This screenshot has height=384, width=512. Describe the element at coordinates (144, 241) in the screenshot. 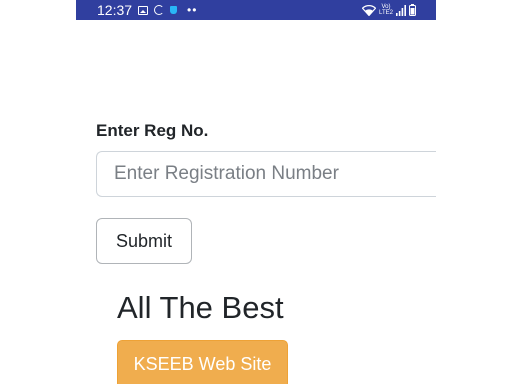

I see `submit-button: Submit` at that location.